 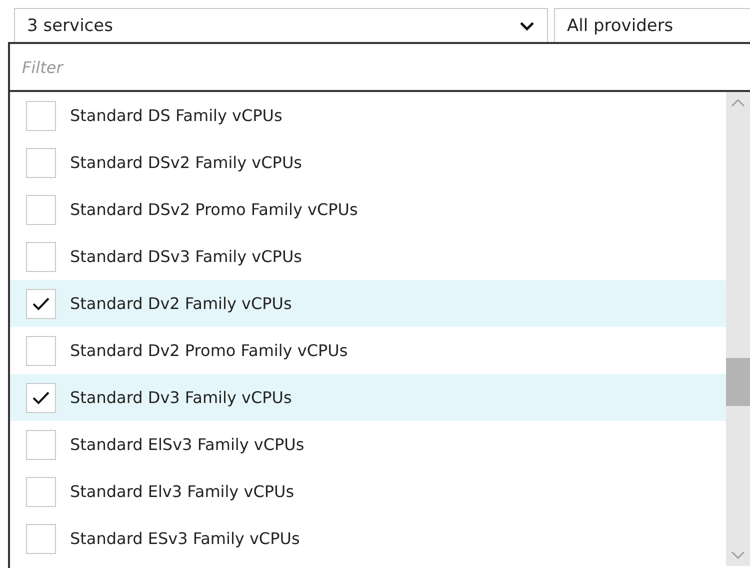 What do you see at coordinates (368, 350) in the screenshot?
I see `service-option: Standard Dv2 Promo Family vCPUs` at bounding box center [368, 350].